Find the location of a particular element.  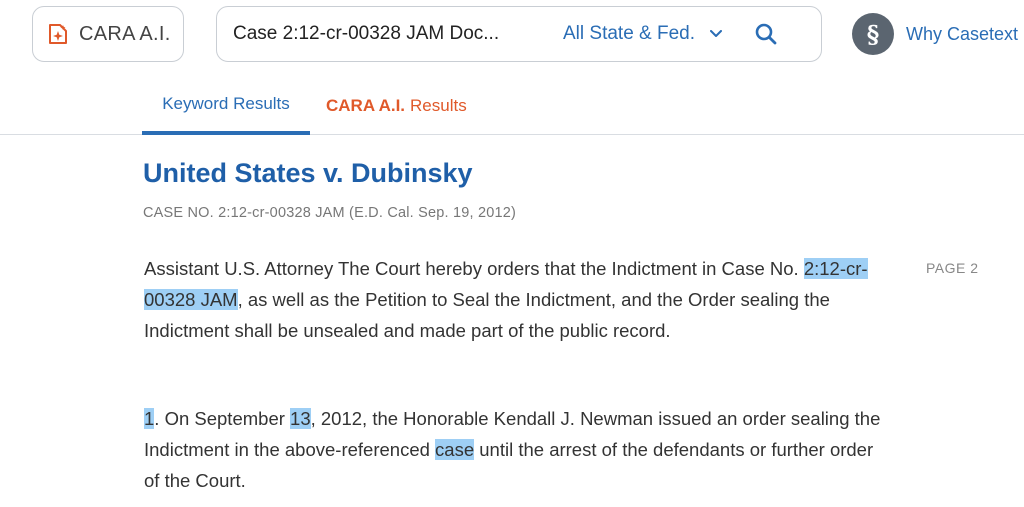

search-icon is located at coordinates (766, 34).